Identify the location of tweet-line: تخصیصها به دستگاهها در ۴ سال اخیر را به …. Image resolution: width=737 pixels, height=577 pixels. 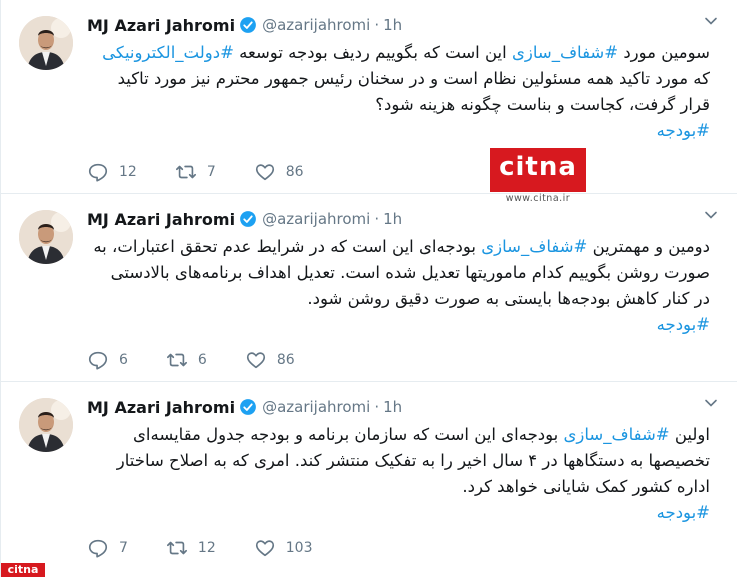
(398, 461).